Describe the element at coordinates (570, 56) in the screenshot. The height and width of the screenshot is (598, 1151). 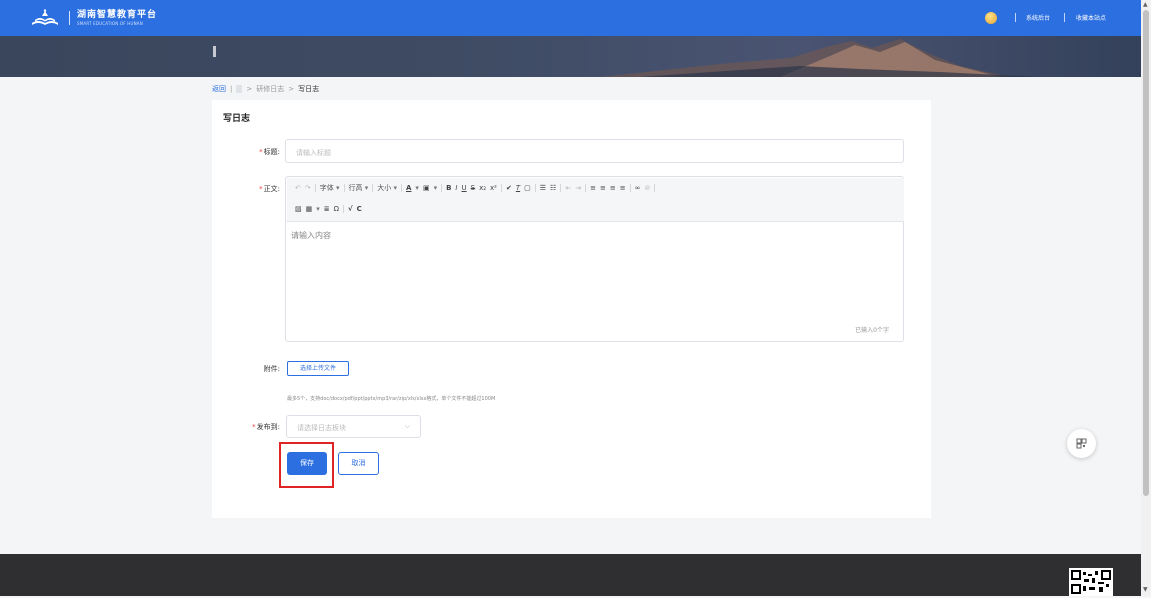
I see `mountain-banner` at that location.